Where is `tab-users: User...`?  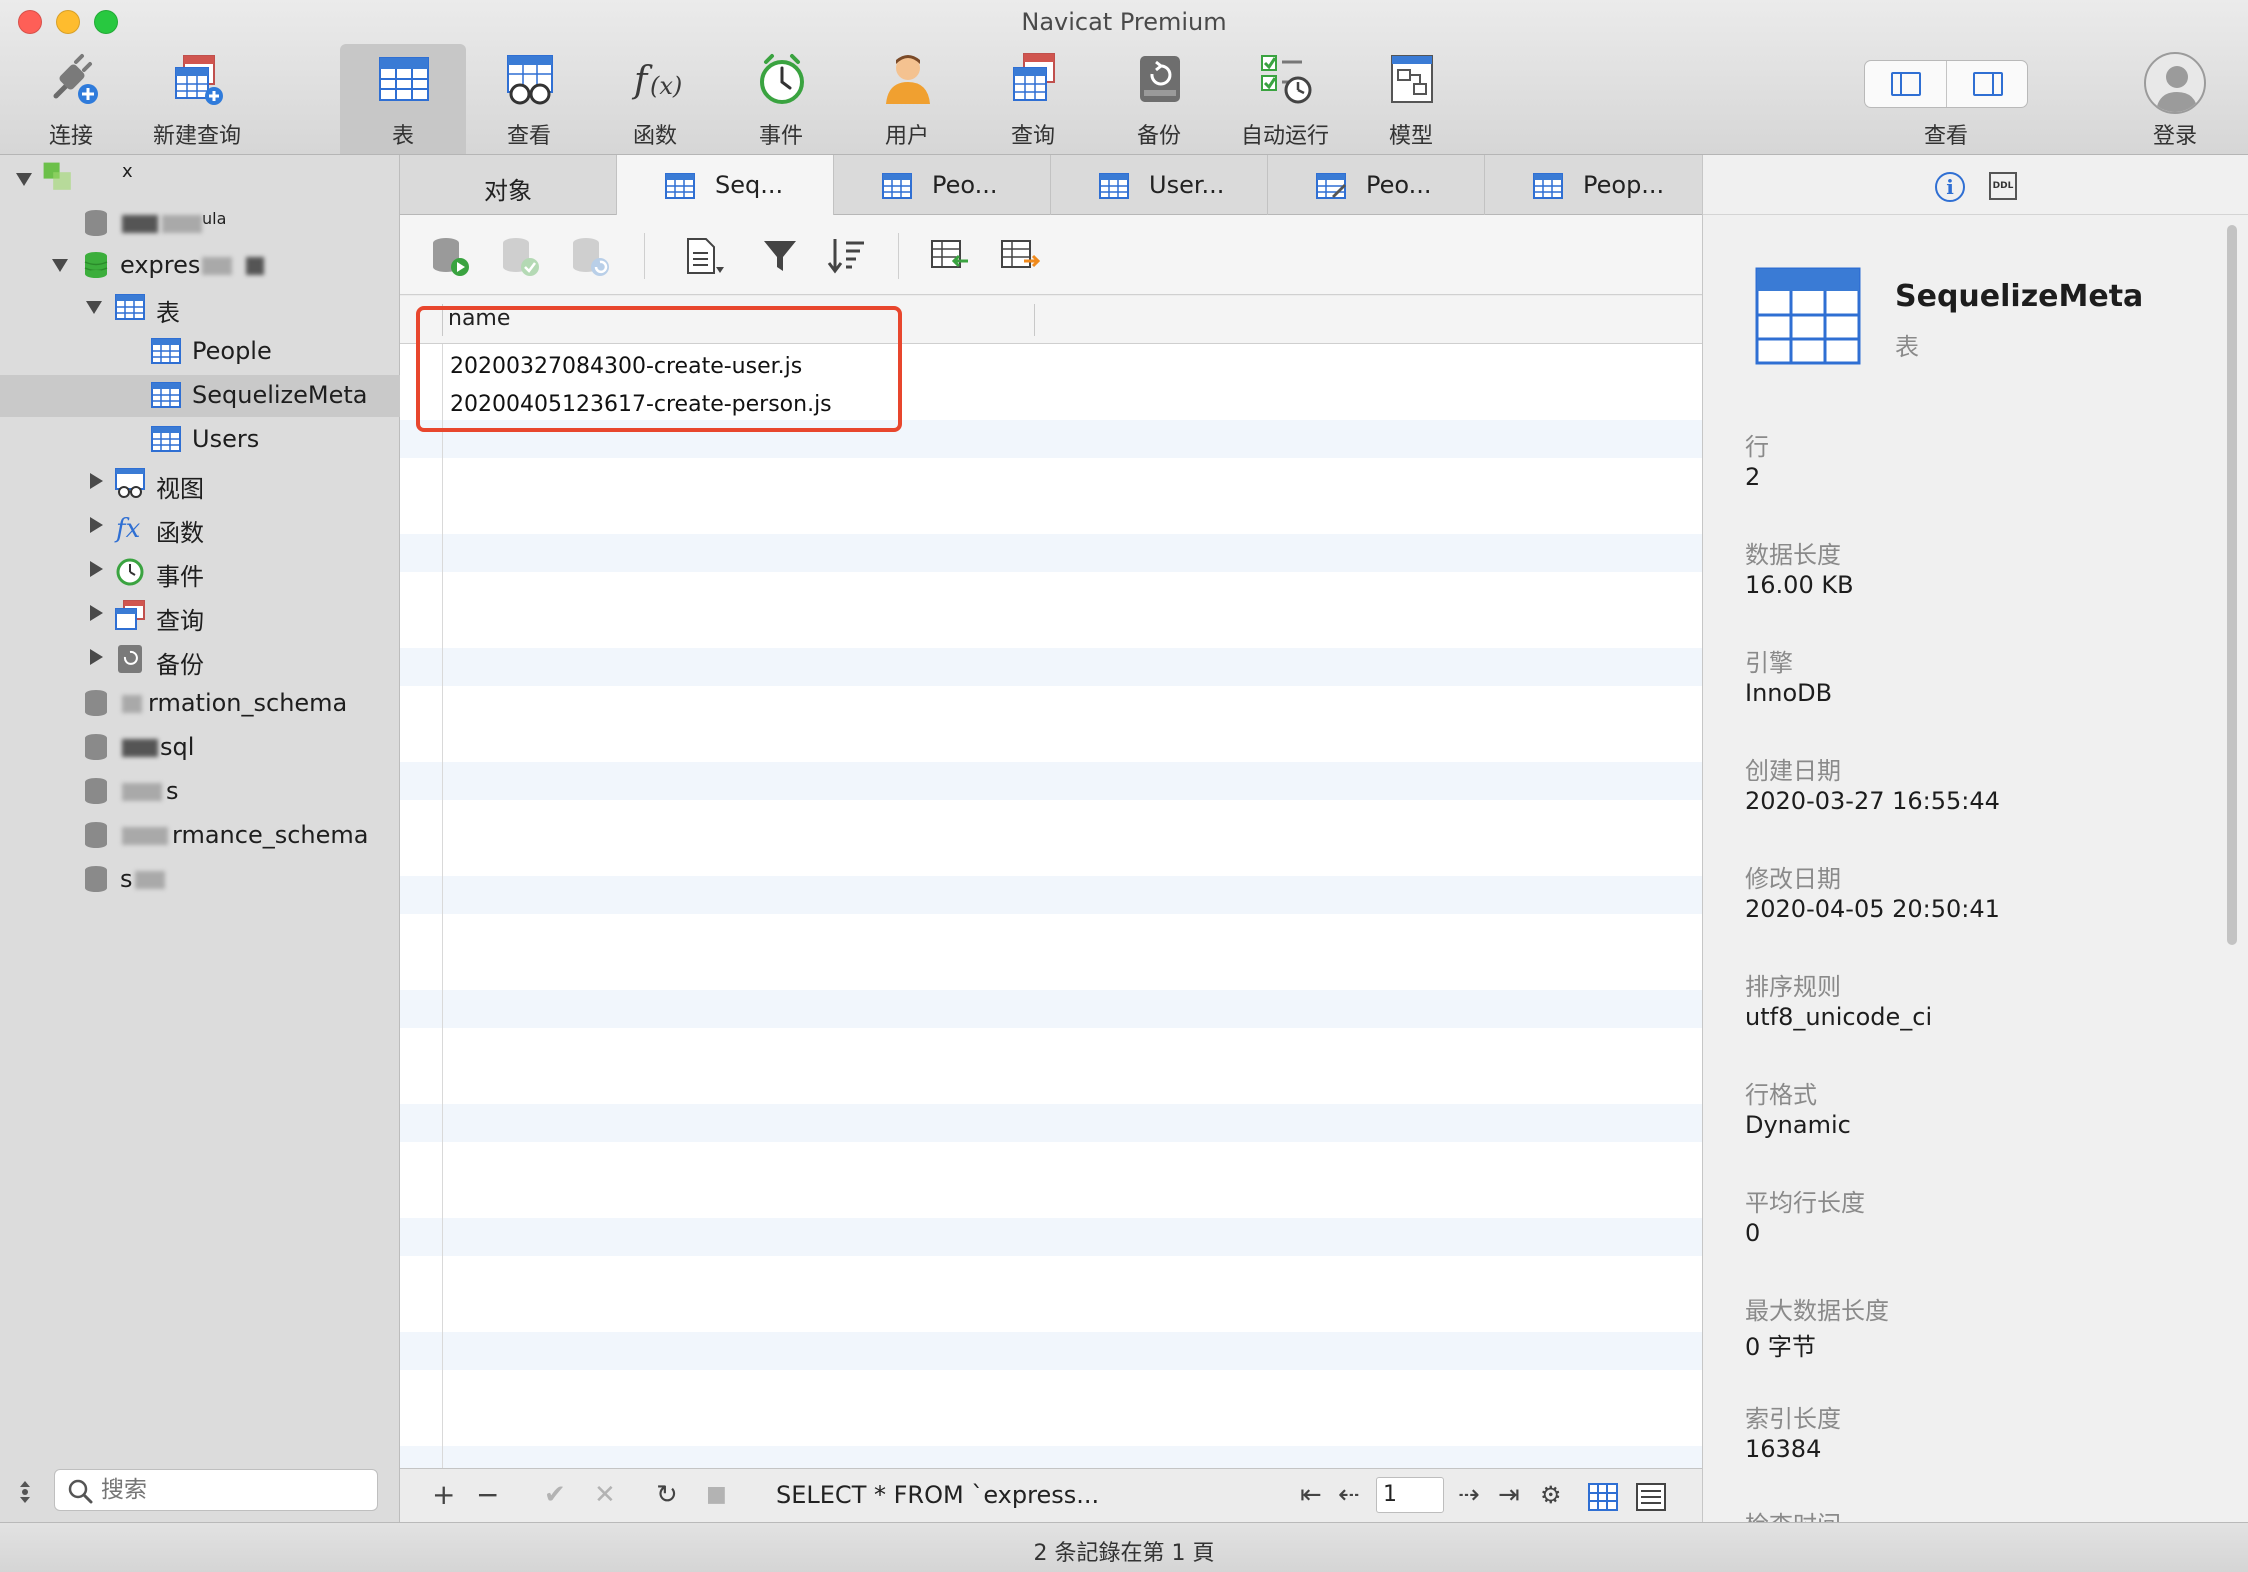 tab-users: User... is located at coordinates (1159, 185).